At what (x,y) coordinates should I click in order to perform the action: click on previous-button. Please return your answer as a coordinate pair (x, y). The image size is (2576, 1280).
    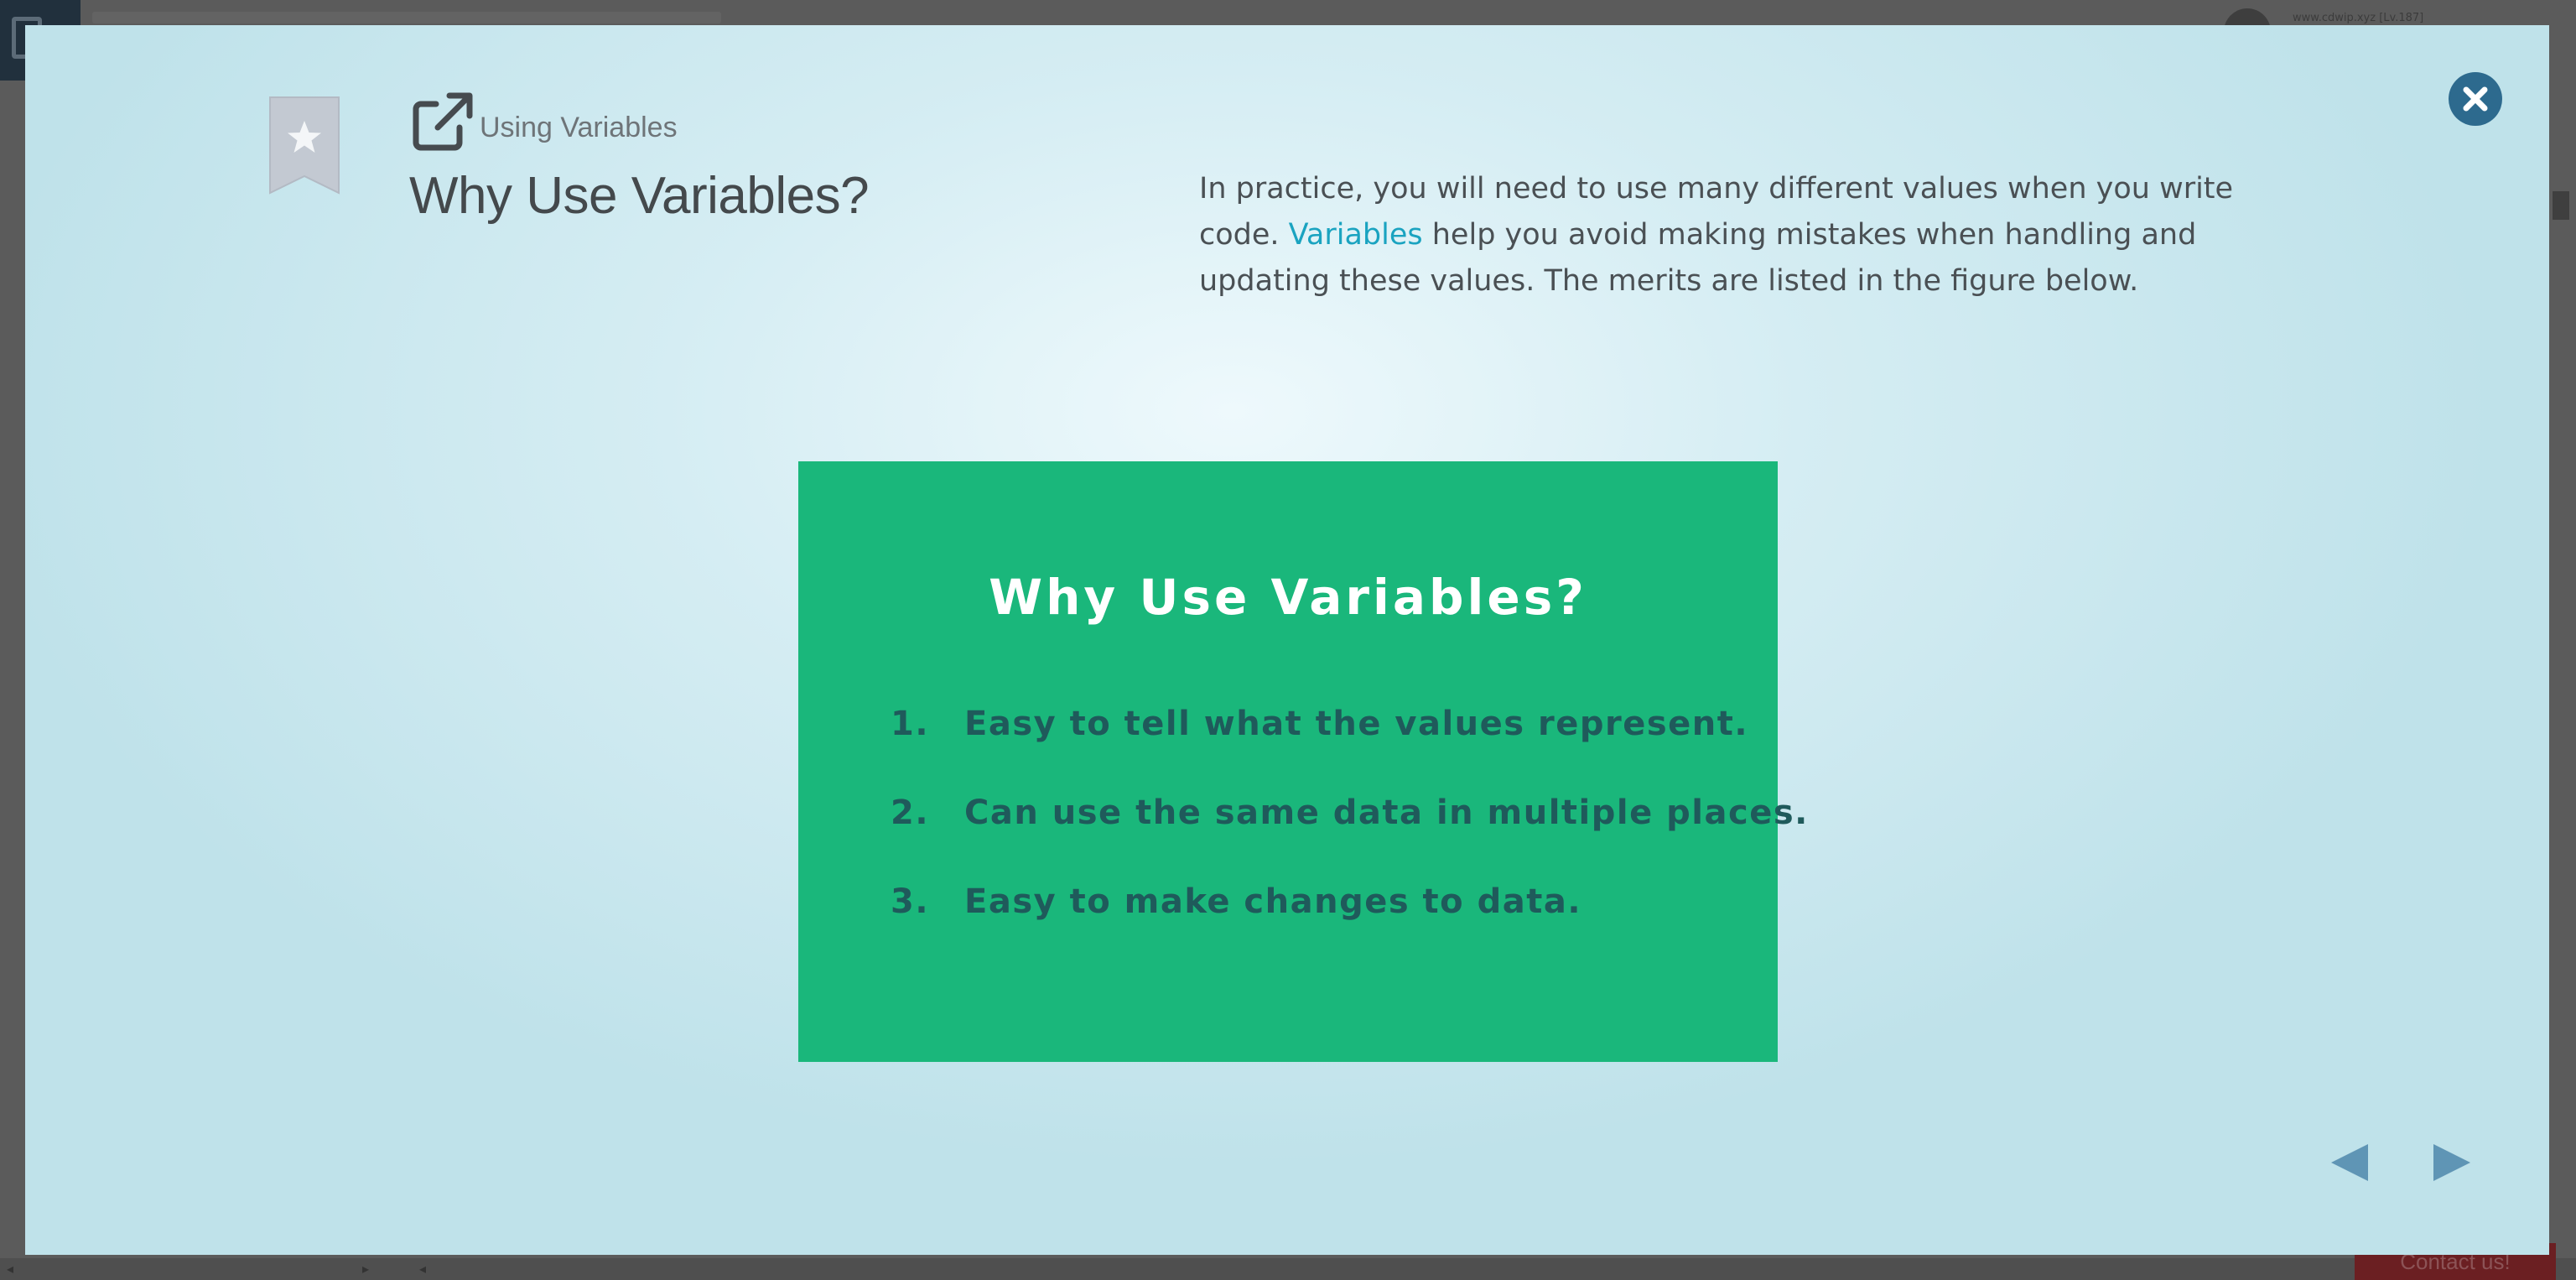
    Looking at the image, I should click on (2349, 1162).